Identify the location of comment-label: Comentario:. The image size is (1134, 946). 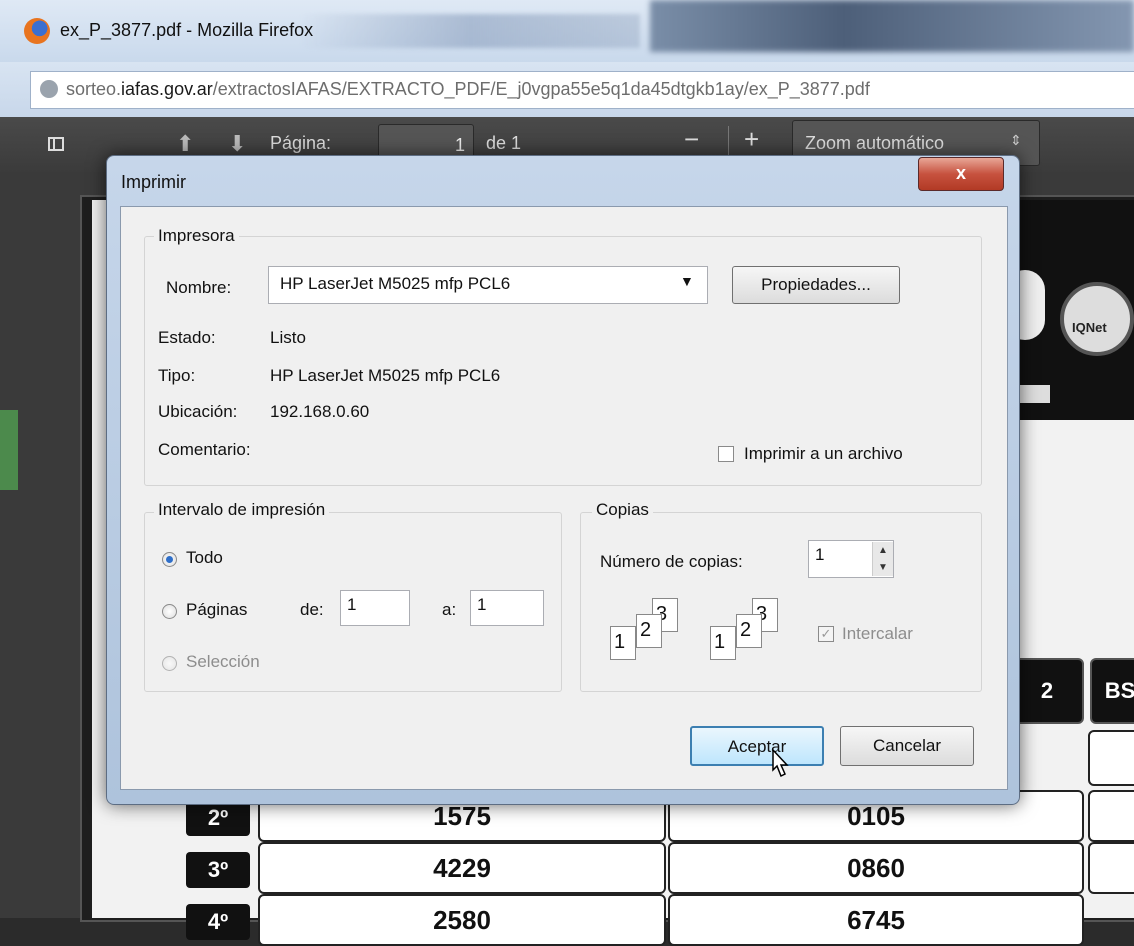
(204, 449).